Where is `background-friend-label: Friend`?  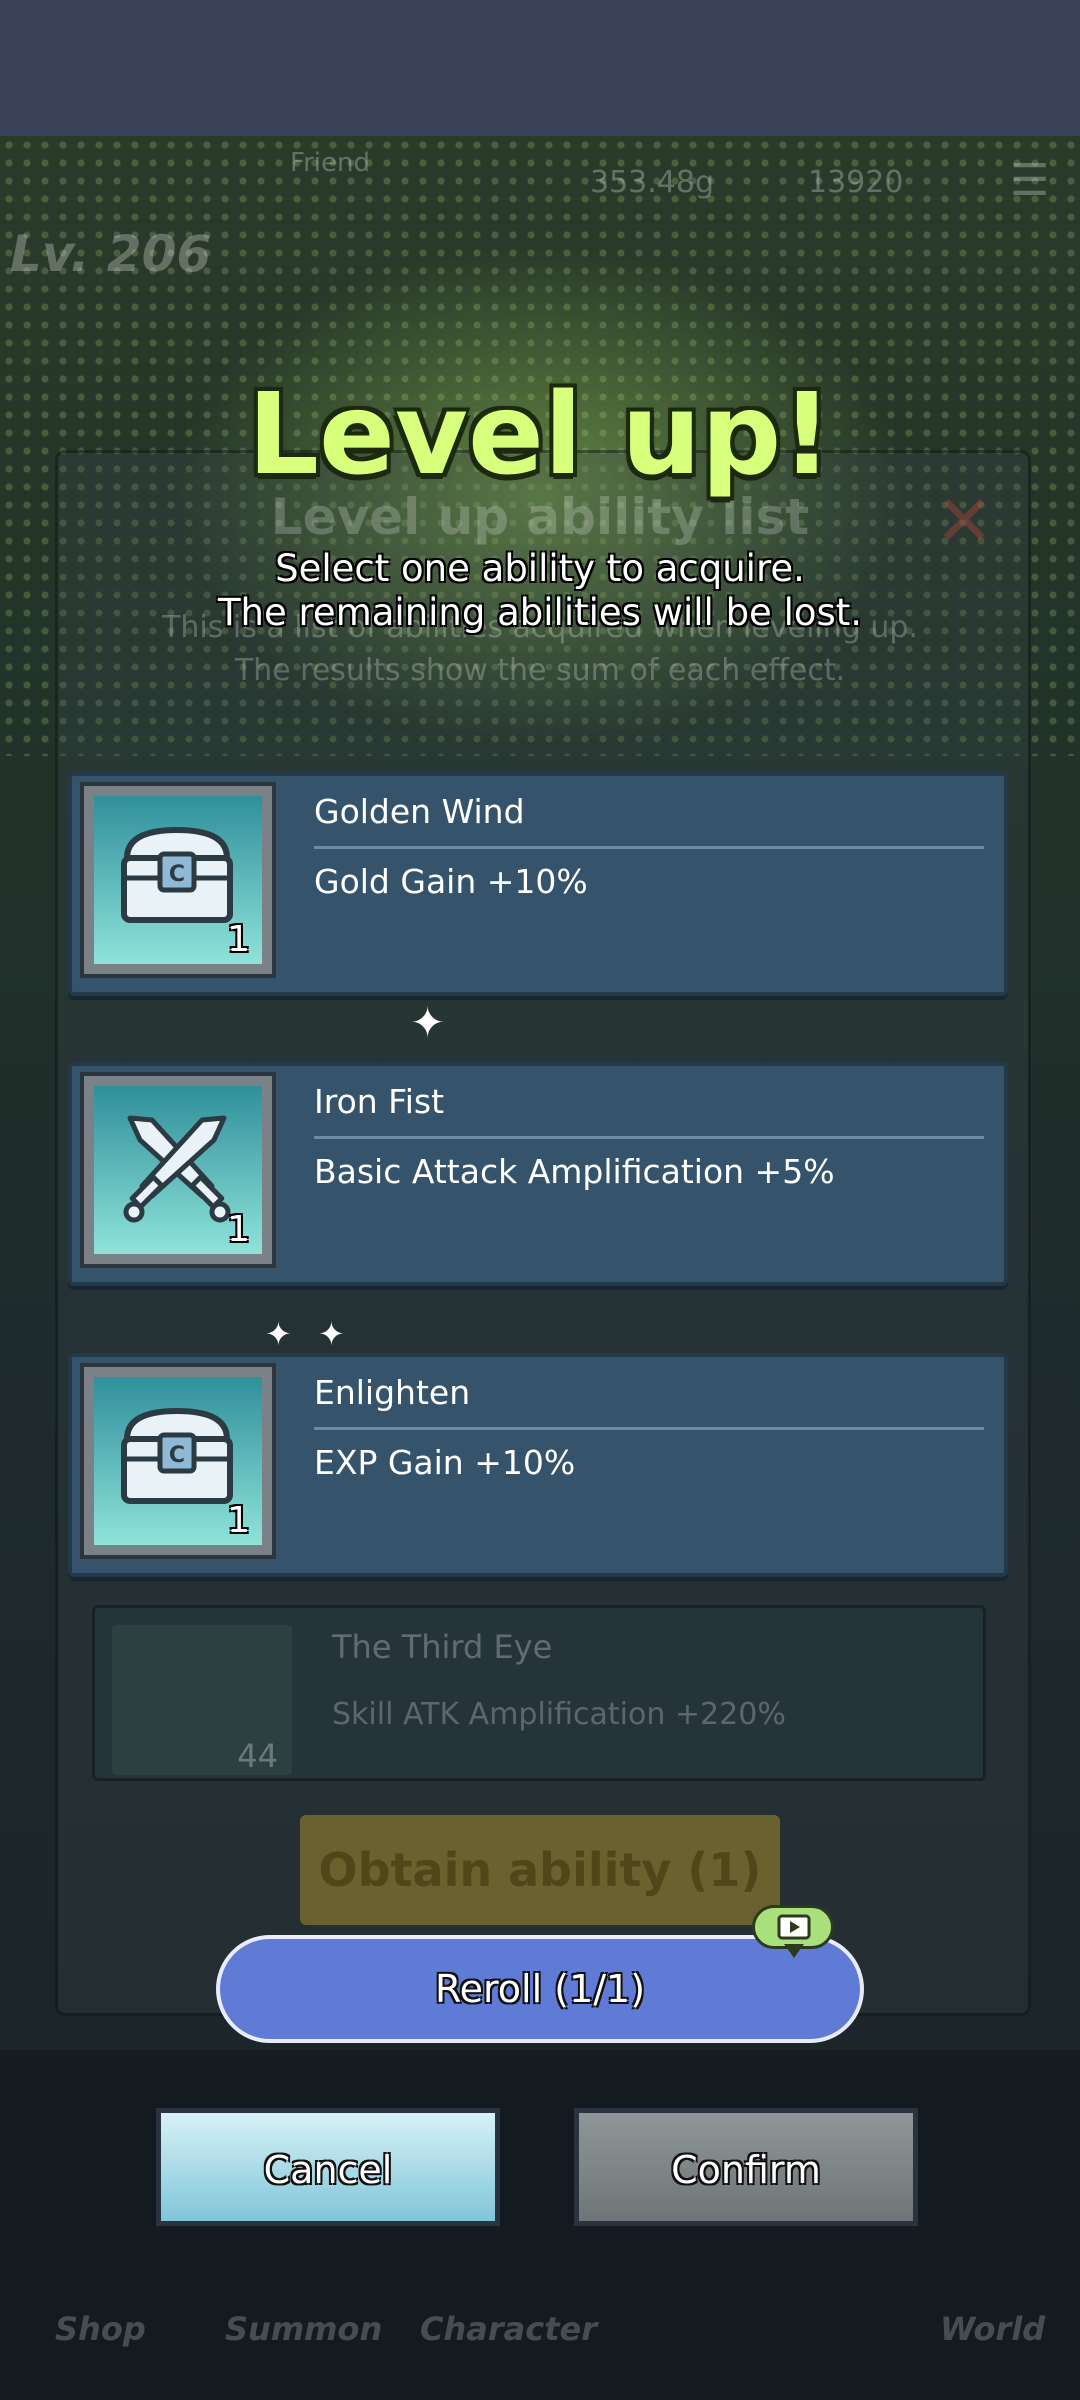 background-friend-label: Friend is located at coordinates (330, 163).